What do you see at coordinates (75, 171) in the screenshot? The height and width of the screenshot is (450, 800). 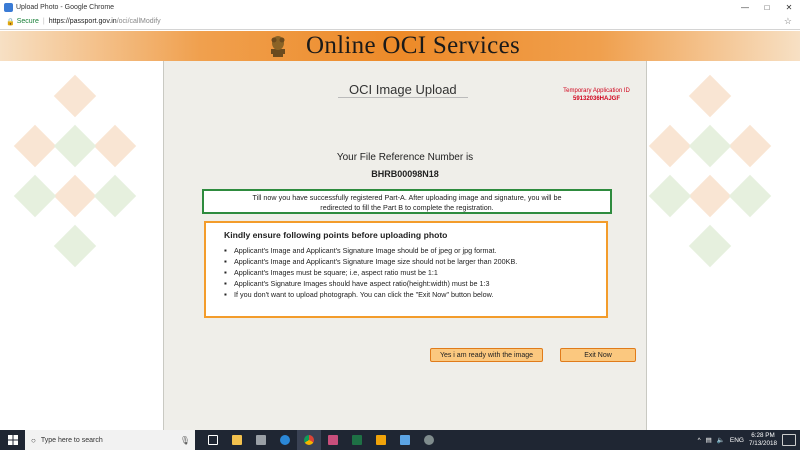 I see `decorative-pattern-left` at bounding box center [75, 171].